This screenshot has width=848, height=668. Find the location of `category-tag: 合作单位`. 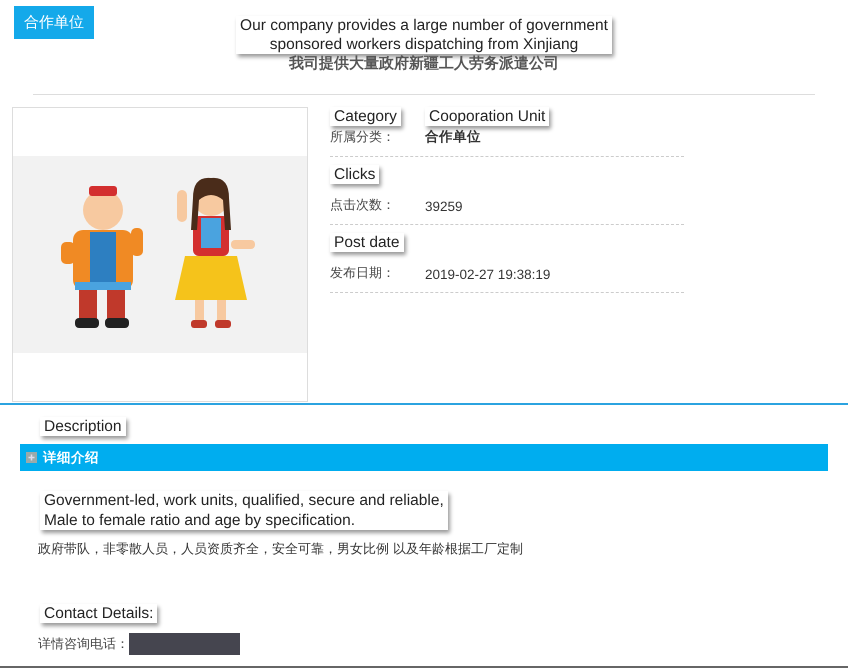

category-tag: 合作单位 is located at coordinates (54, 22).